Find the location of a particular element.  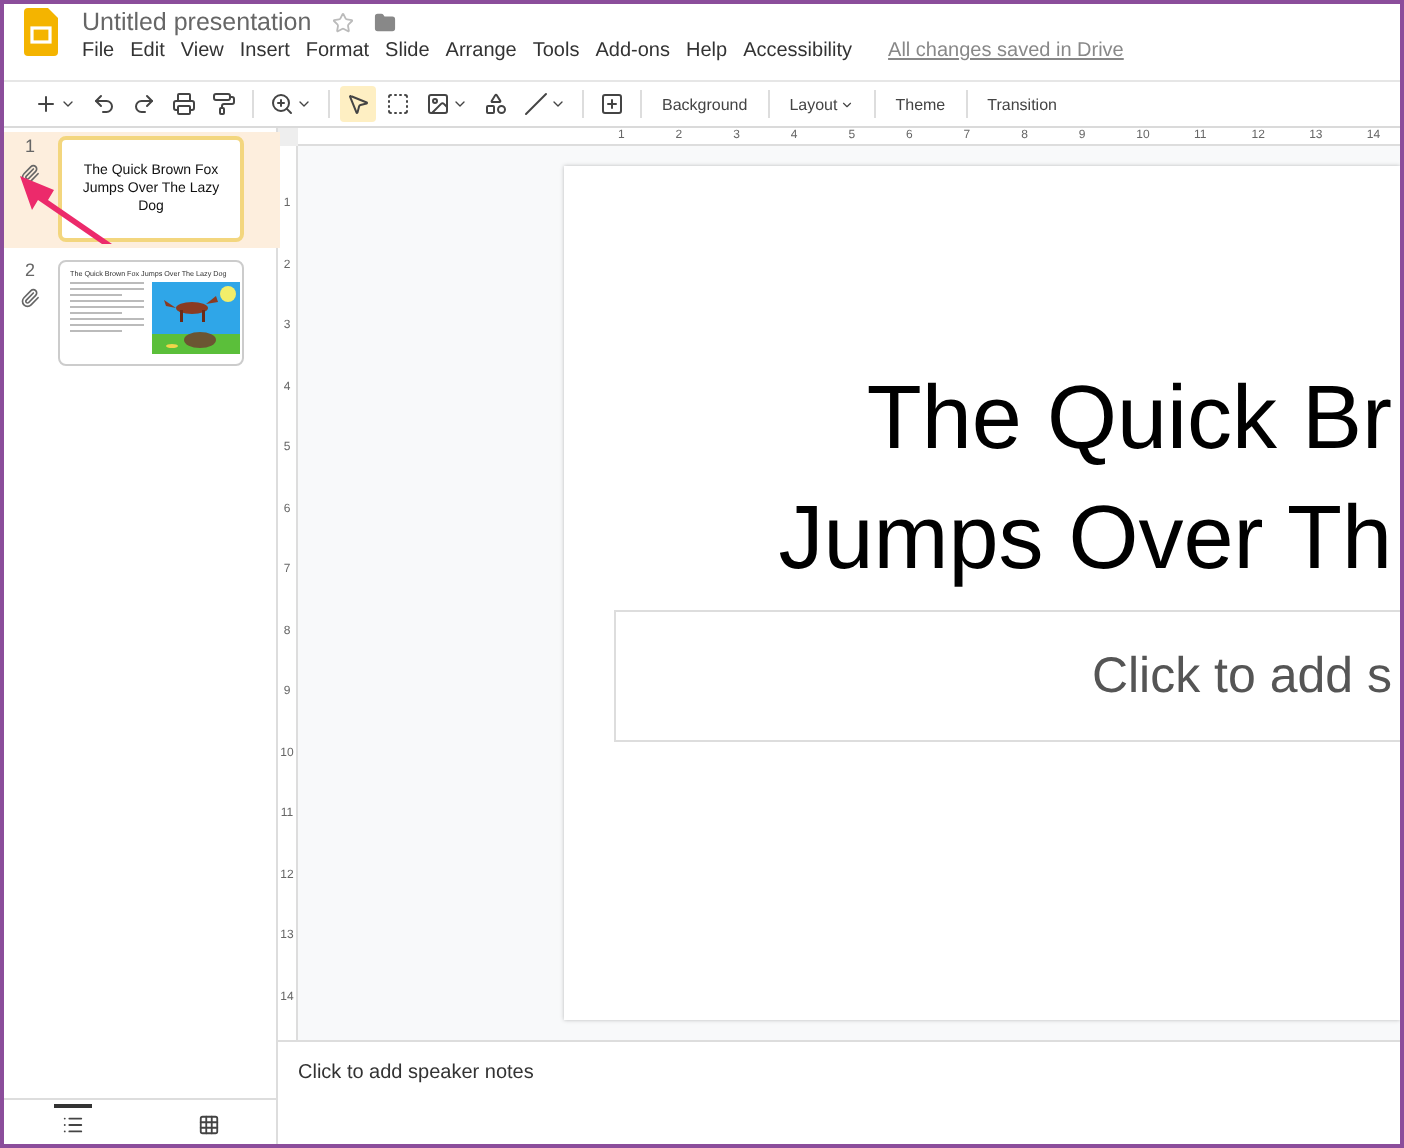

slide-title: Jumps Over Th is located at coordinates (1085, 538).